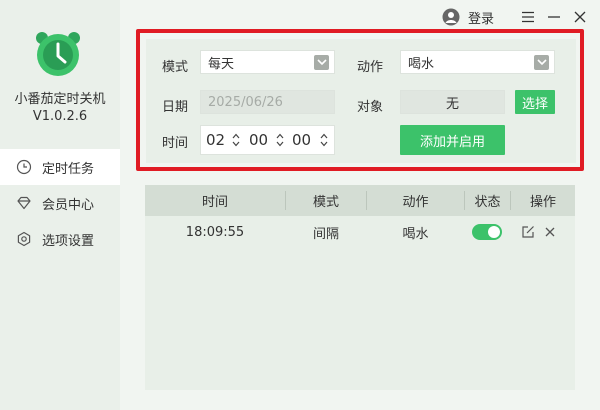  Describe the element at coordinates (325, 234) in the screenshot. I see `row-mode: 间隔` at that location.